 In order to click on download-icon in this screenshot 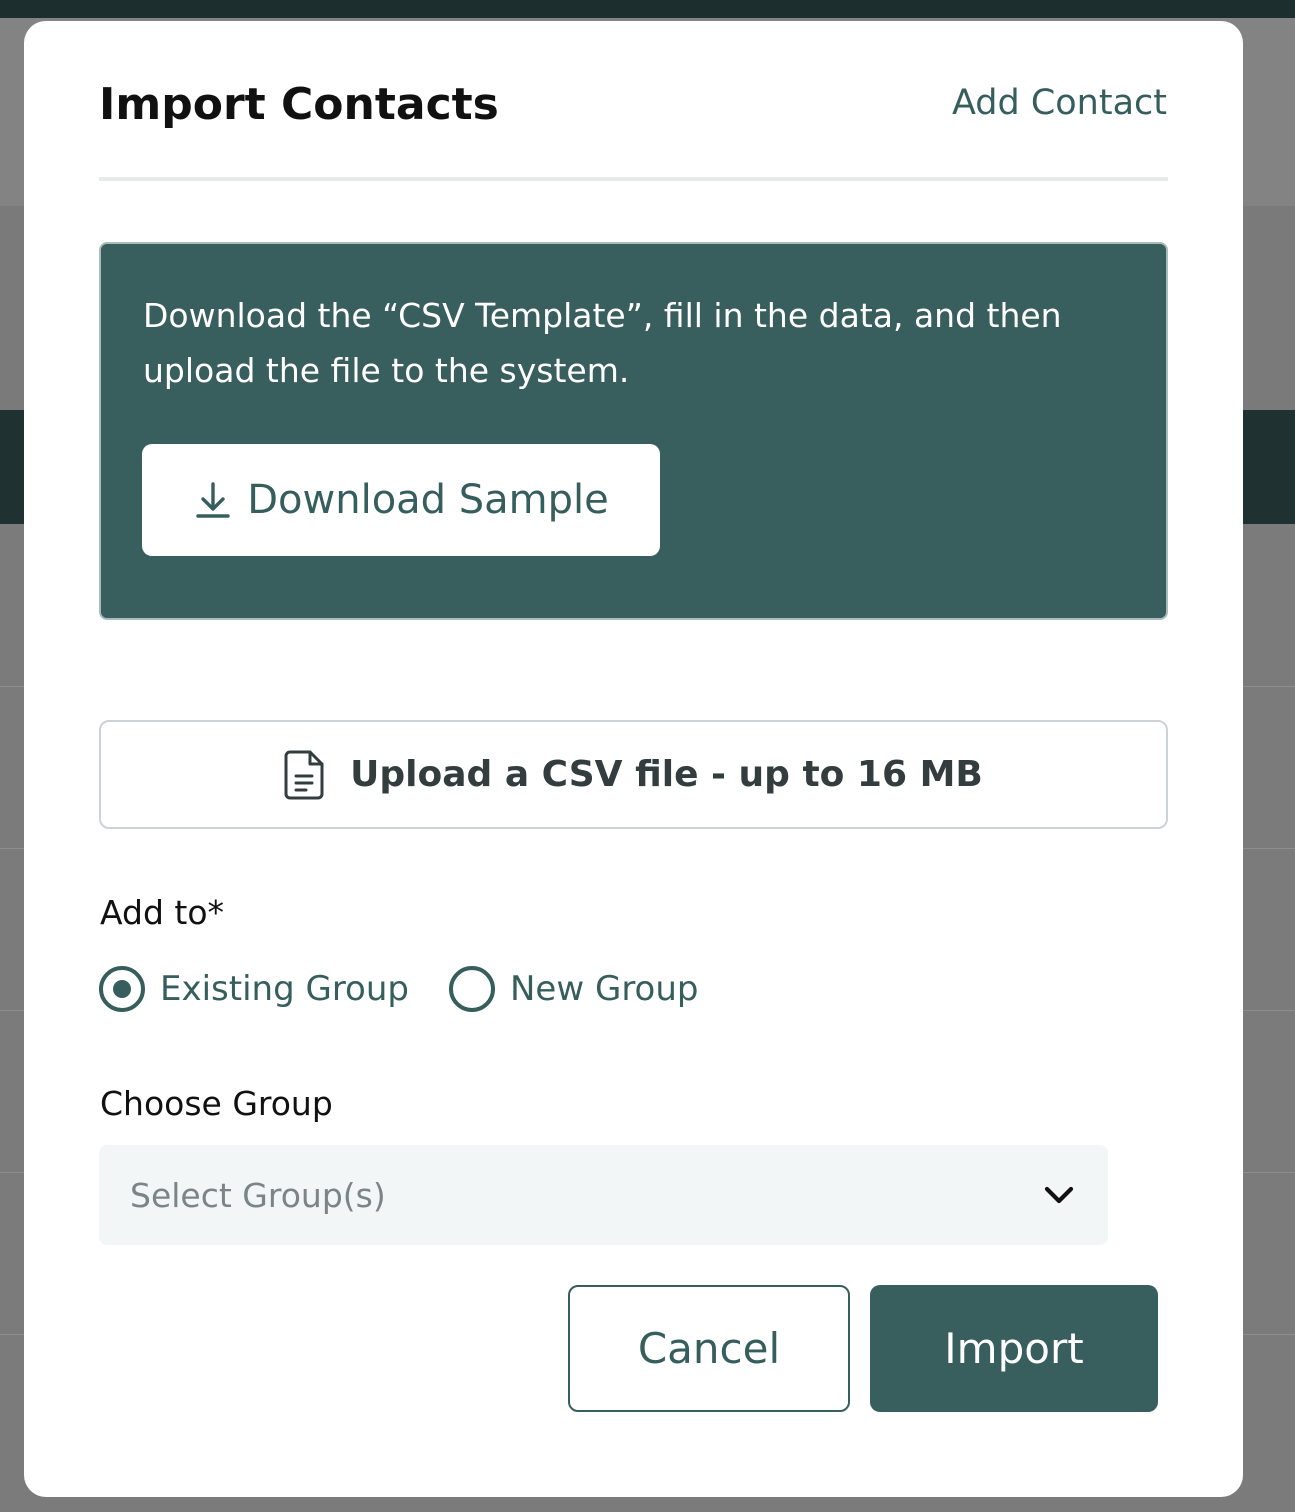, I will do `click(213, 500)`.